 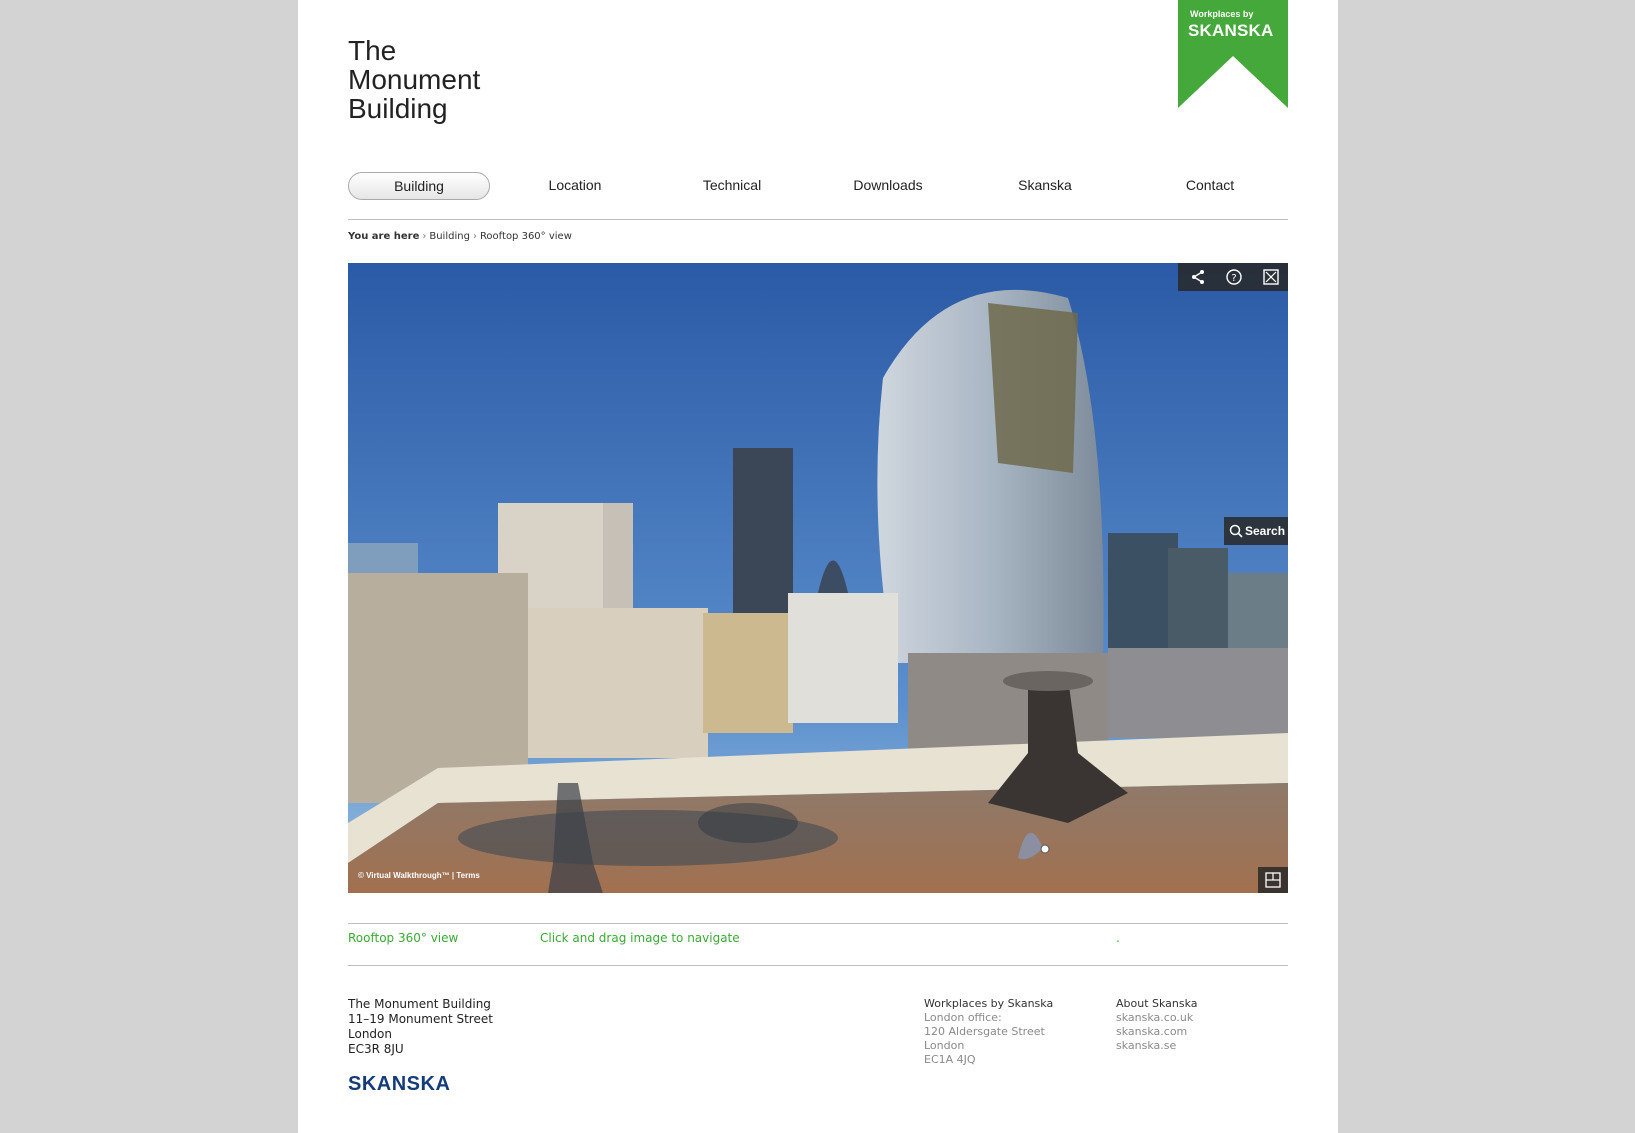 I want to click on site-title-line: Monument, so click(x=414, y=79).